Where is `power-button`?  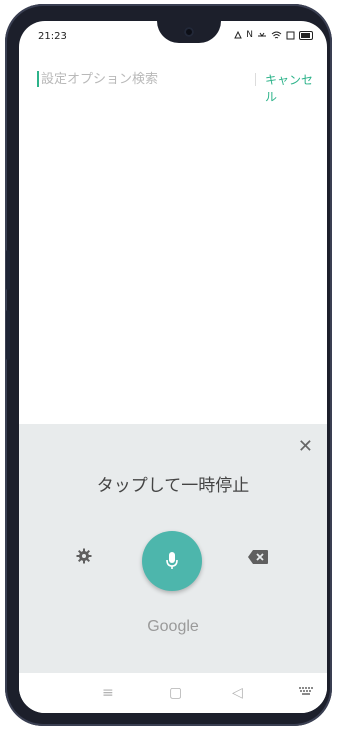
power-button is located at coordinates (8, 335).